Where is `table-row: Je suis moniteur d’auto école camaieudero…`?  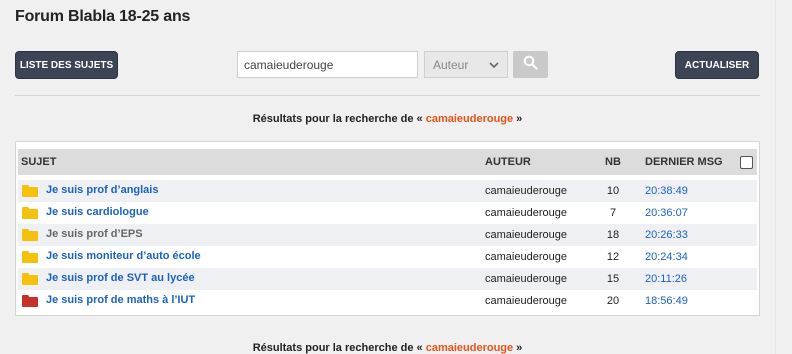 table-row: Je suis moniteur d’auto école camaieudero… is located at coordinates (387, 257).